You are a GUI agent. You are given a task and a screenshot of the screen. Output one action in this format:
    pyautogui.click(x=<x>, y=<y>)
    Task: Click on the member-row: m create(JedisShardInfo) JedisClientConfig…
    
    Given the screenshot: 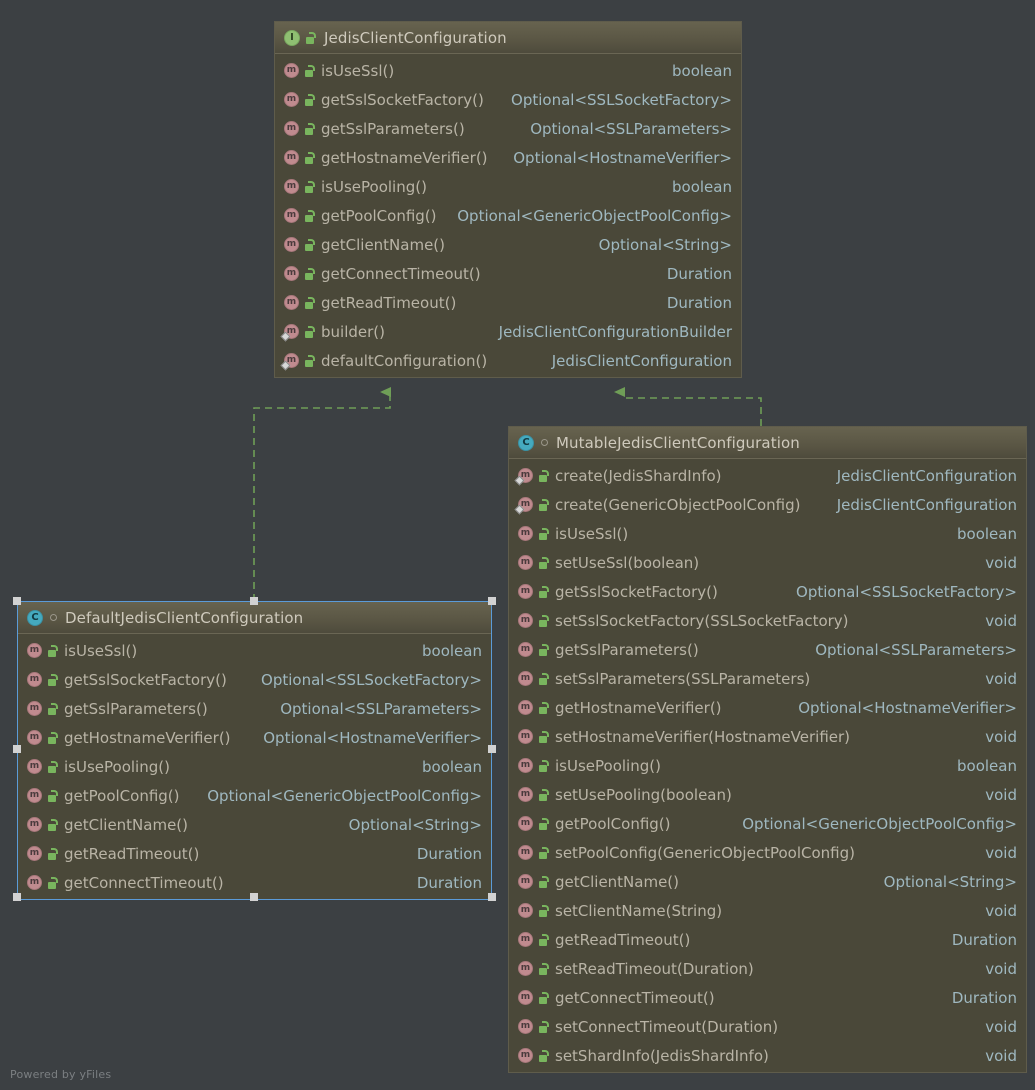 What is the action you would take?
    pyautogui.click(x=767, y=475)
    